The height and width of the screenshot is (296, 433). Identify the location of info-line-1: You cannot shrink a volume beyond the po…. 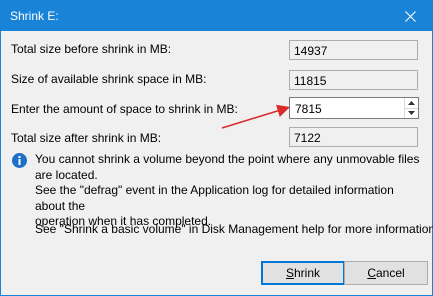
(227, 167).